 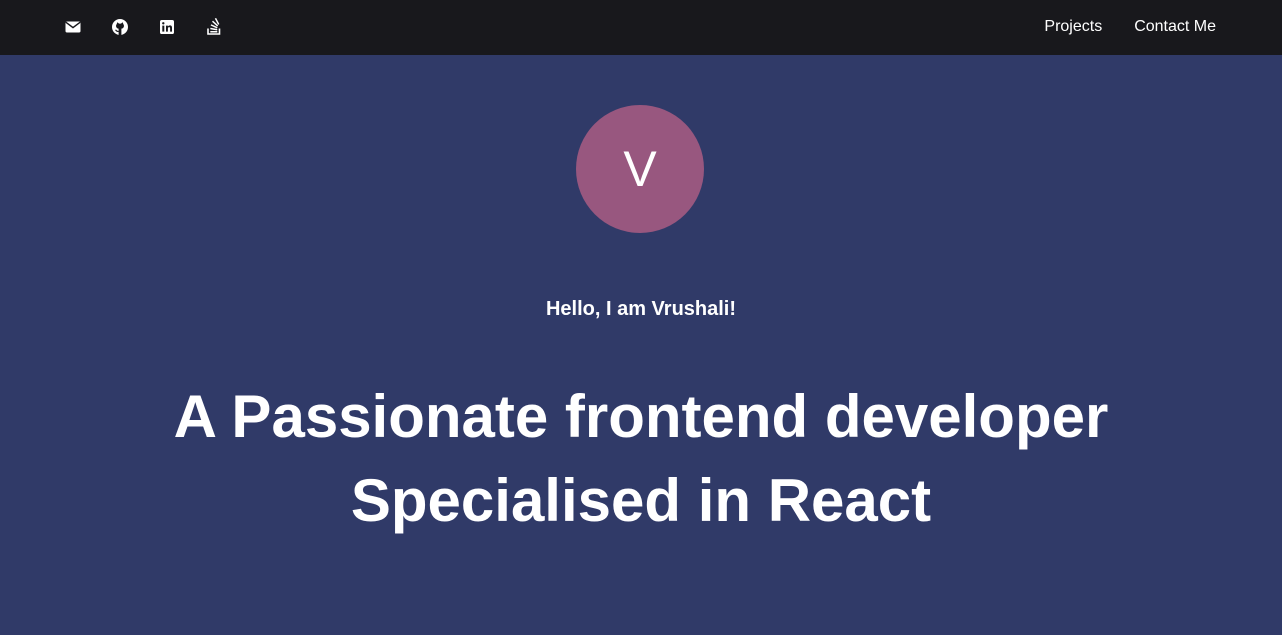 I want to click on envelope-icon, so click(x=73, y=27).